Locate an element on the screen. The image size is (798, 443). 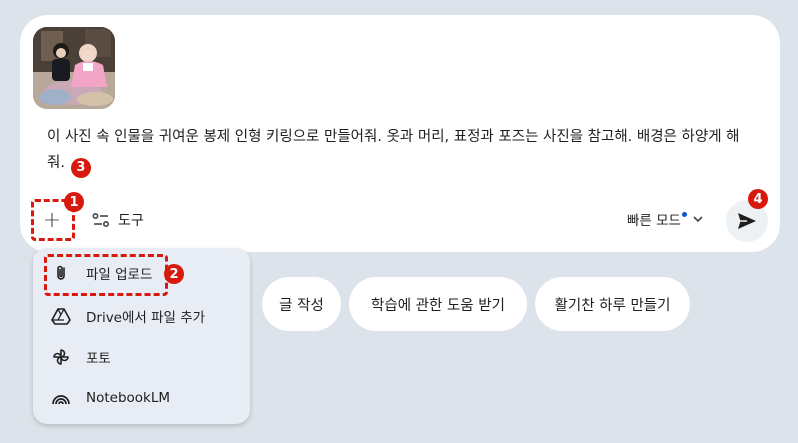
menu-item-label: 포토 is located at coordinates (98, 359).